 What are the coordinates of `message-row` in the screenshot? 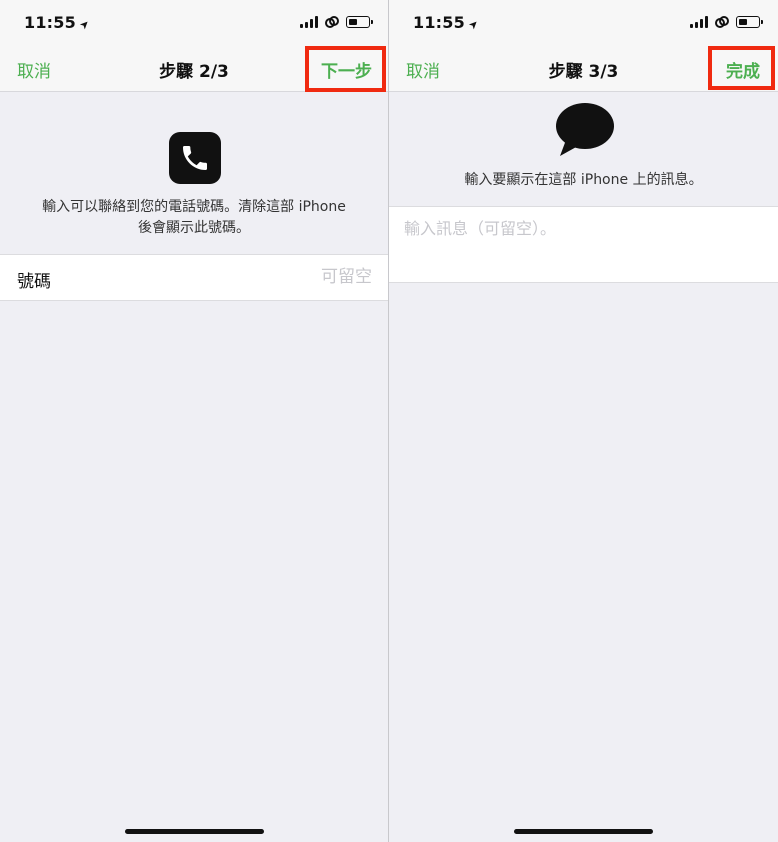 It's located at (583, 244).